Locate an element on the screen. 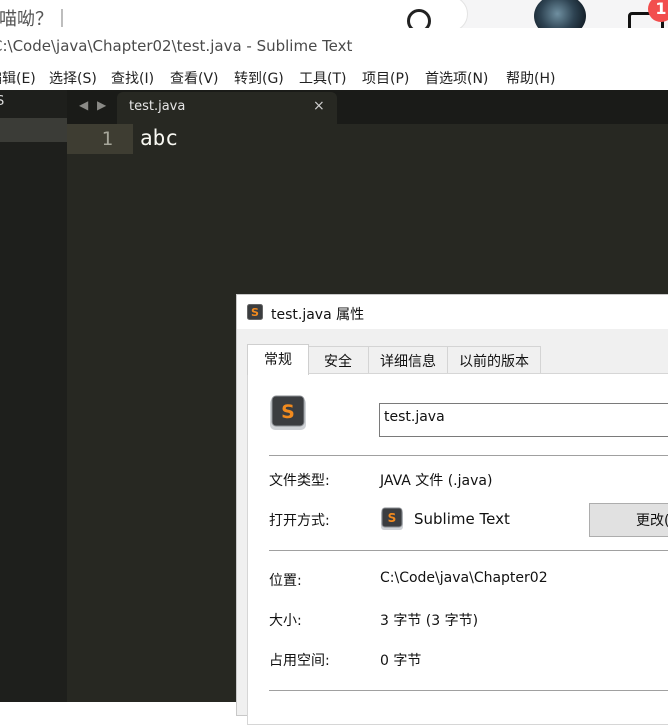 The image size is (668, 725). file-name-input: test.java is located at coordinates (523, 420).